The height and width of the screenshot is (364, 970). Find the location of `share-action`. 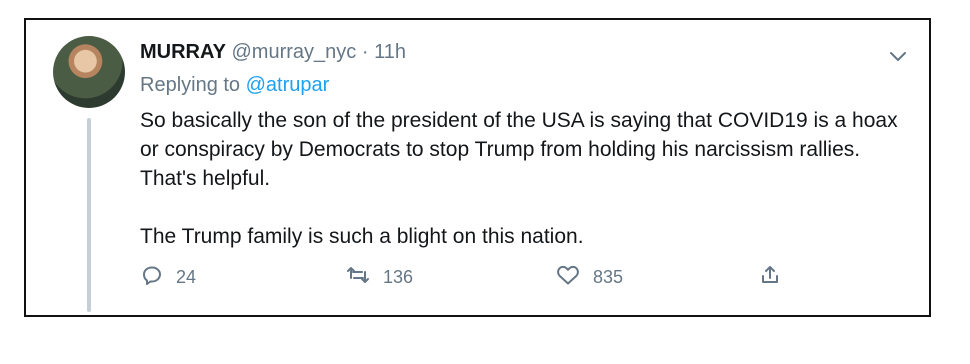

share-action is located at coordinates (770, 277).